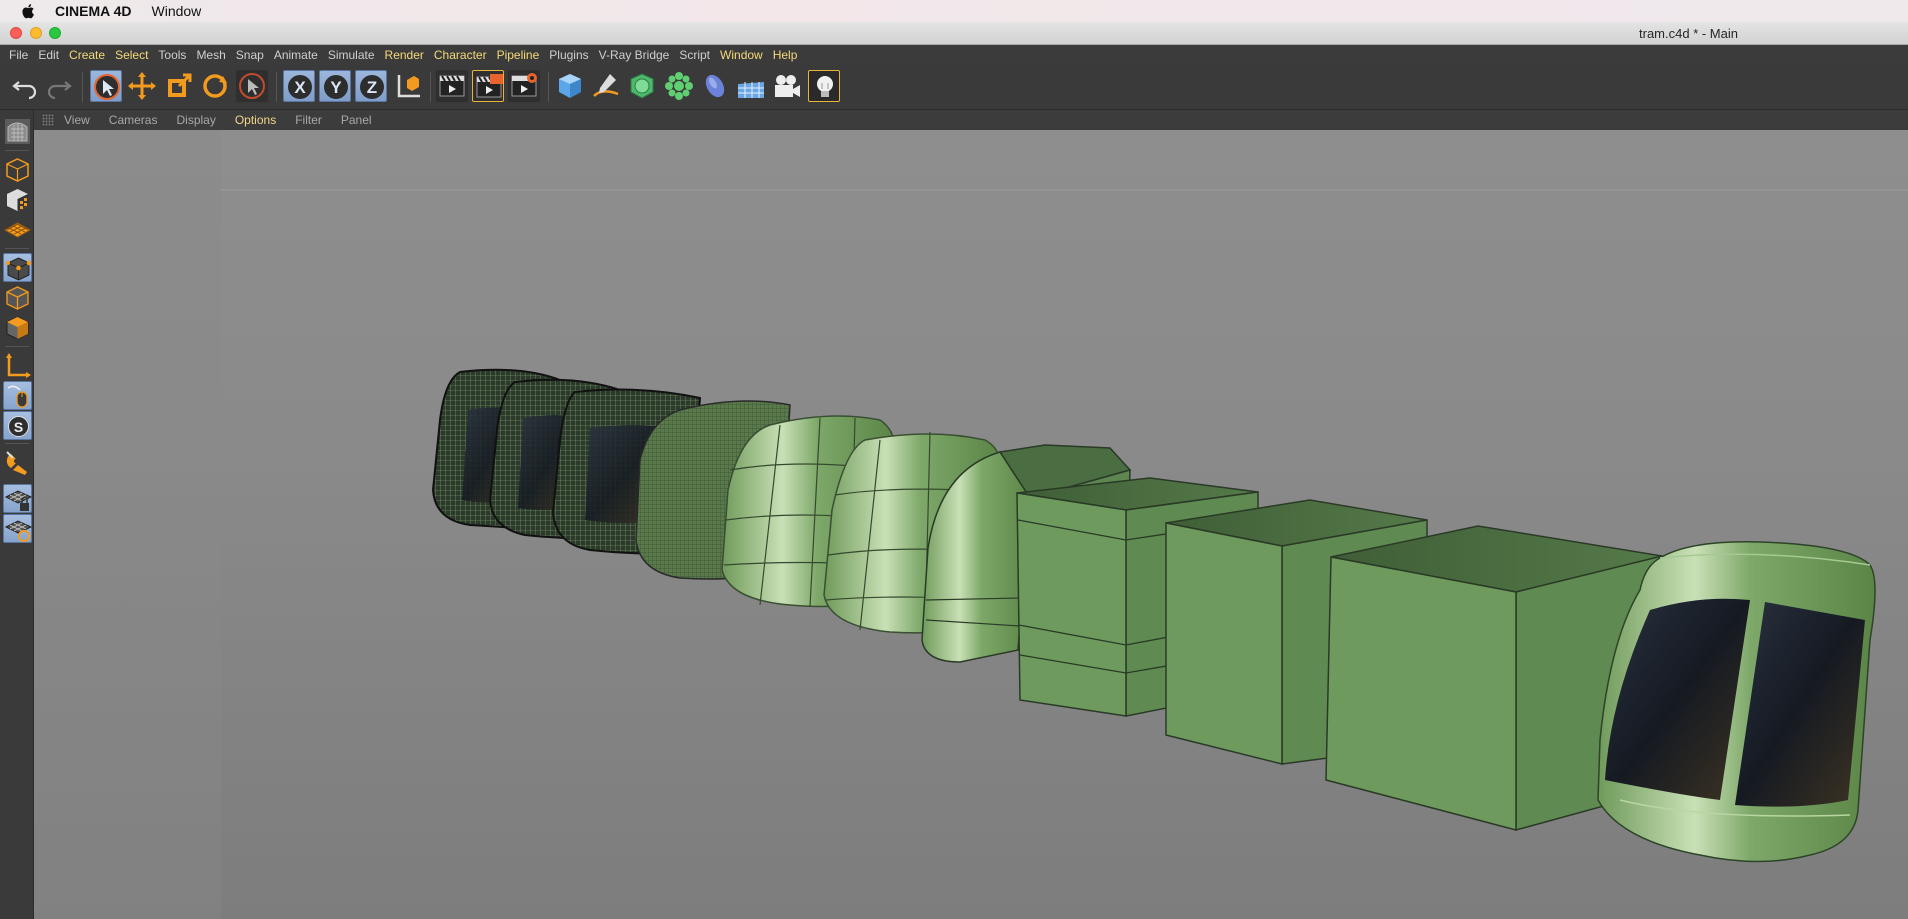  I want to click on menu-create: Create, so click(87, 55).